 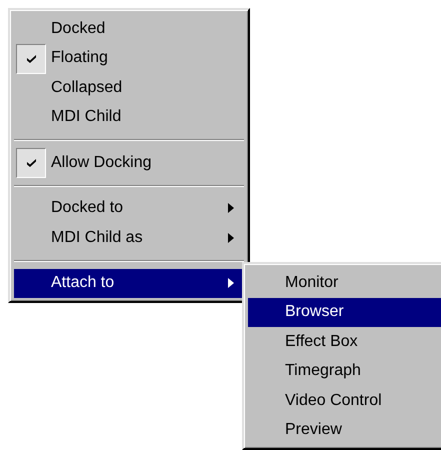 I want to click on menu-item: MDI Child, so click(x=129, y=117).